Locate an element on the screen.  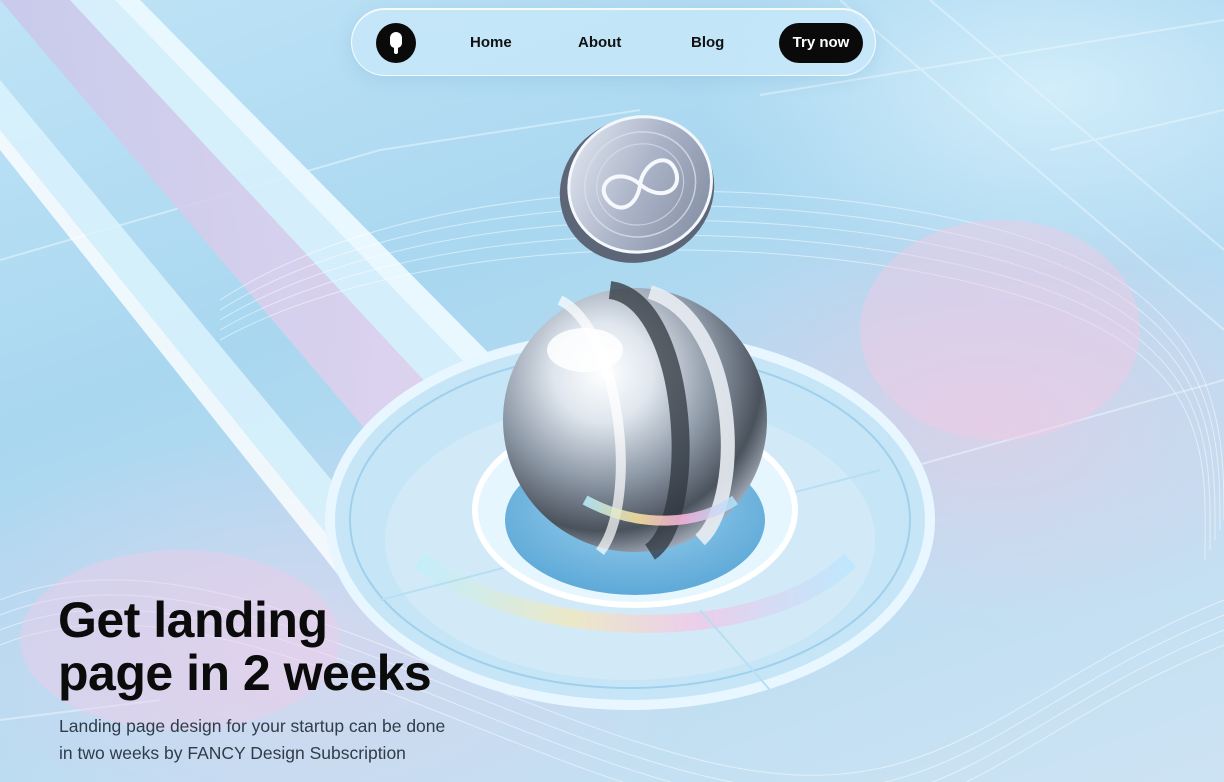
infinity-coin is located at coordinates (637, 189).